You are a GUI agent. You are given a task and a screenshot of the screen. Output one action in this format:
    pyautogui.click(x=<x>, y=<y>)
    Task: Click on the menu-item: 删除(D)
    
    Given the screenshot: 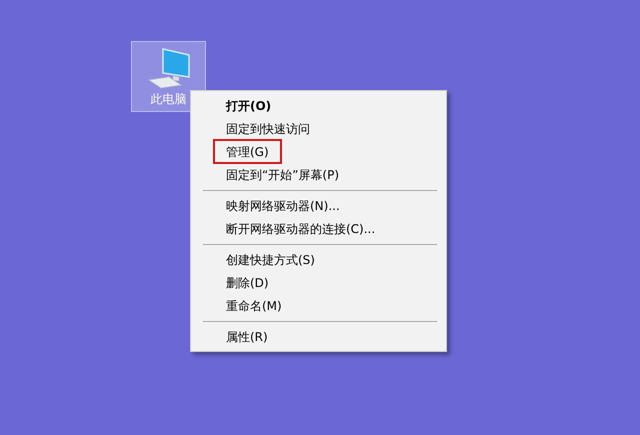 What is the action you would take?
    pyautogui.click(x=247, y=282)
    